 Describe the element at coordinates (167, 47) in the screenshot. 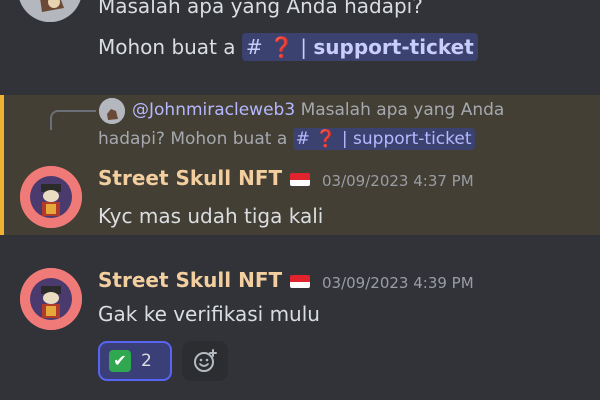

I see `message-text-fragment: Mohon buat a` at that location.